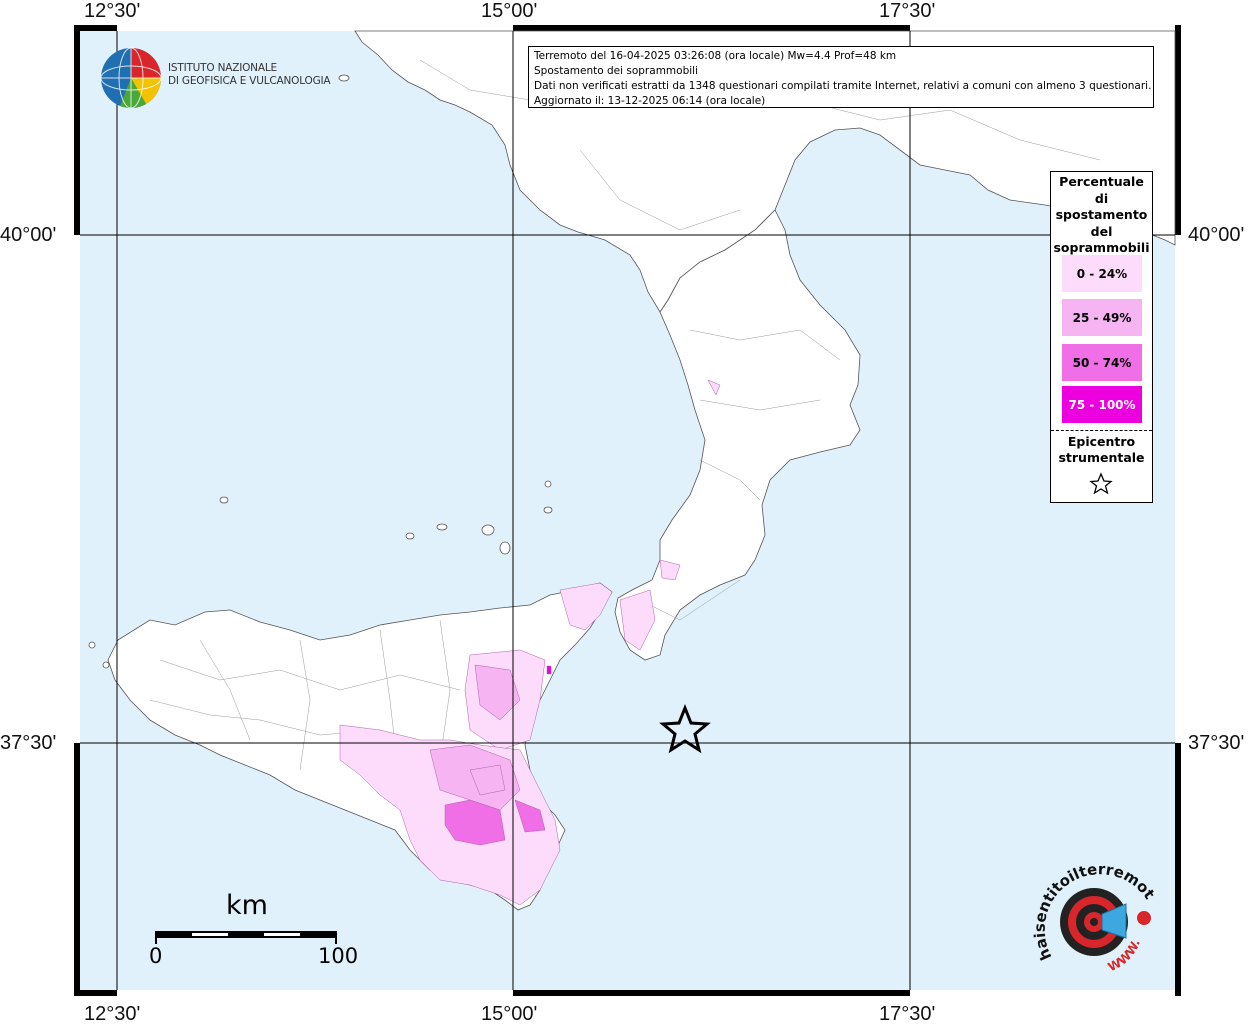 The image size is (1254, 1026). Describe the element at coordinates (1102, 317) in the screenshot. I see `legend-class-1: 25 - 49%` at that location.